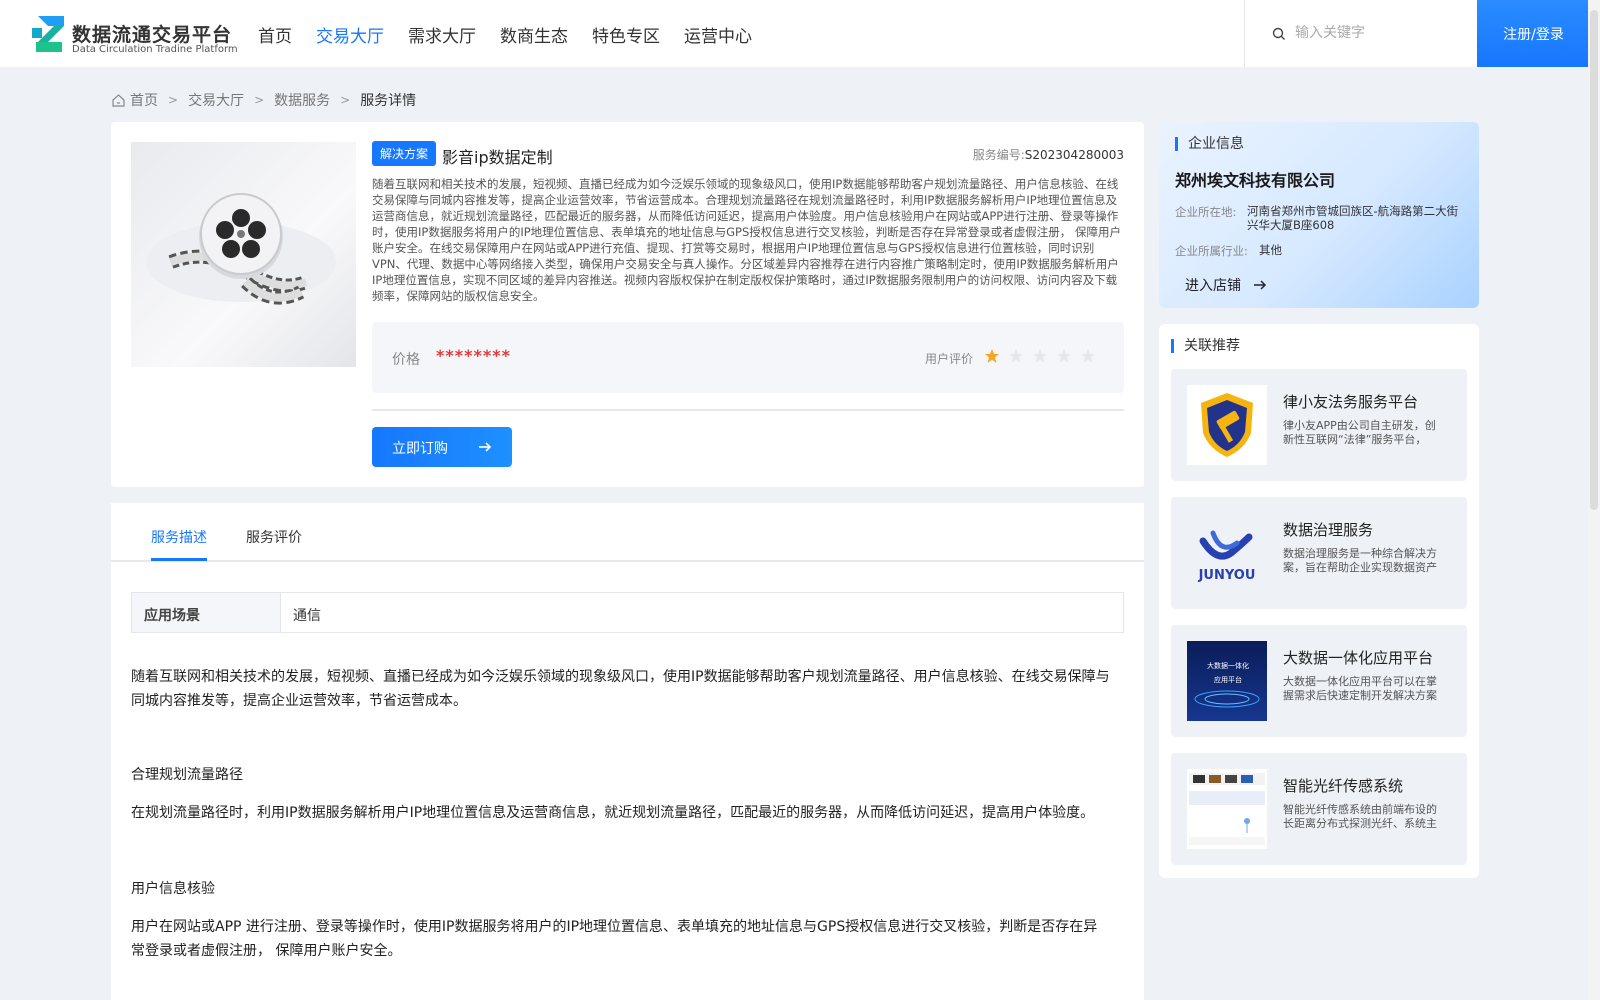  I want to click on logo-subtitle: Data Circulation Tradine Platform, so click(155, 49).